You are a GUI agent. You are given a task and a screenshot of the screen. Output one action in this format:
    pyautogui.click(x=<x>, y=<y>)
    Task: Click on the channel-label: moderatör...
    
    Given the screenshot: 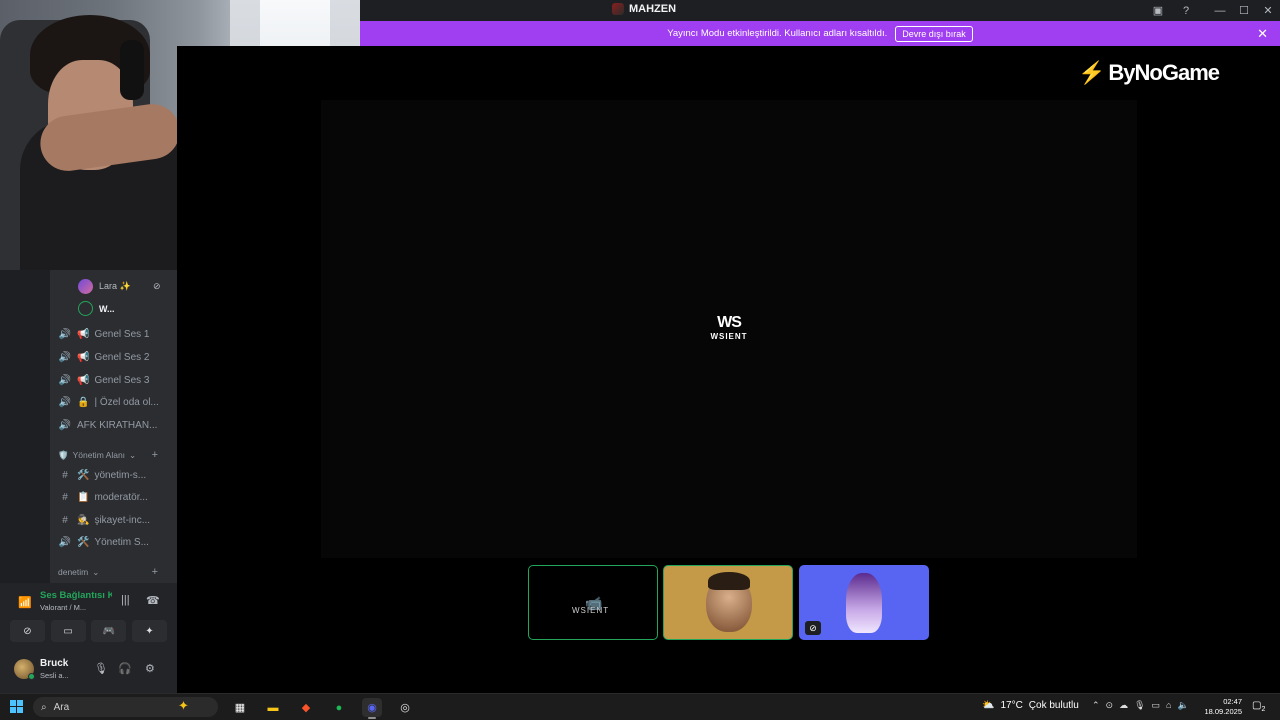 What is the action you would take?
    pyautogui.click(x=121, y=497)
    